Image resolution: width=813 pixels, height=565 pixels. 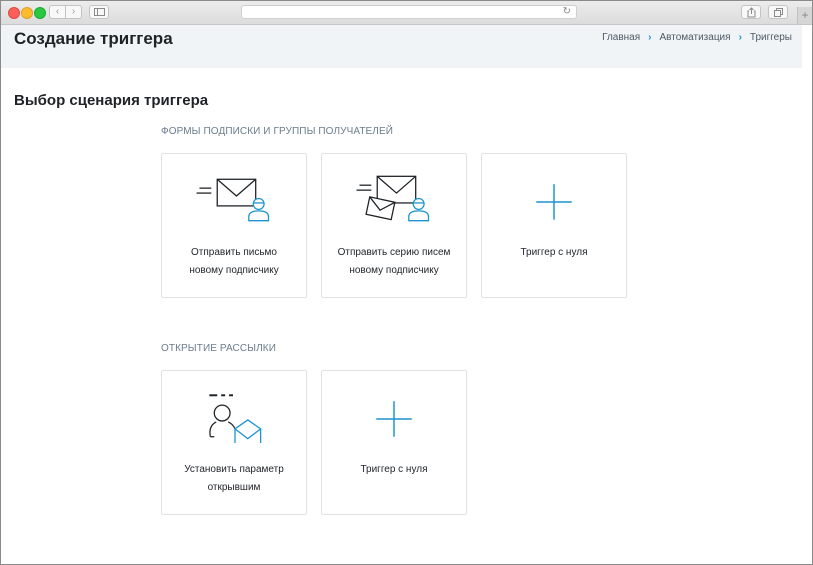 I want to click on sidebar-icon, so click(x=99, y=12).